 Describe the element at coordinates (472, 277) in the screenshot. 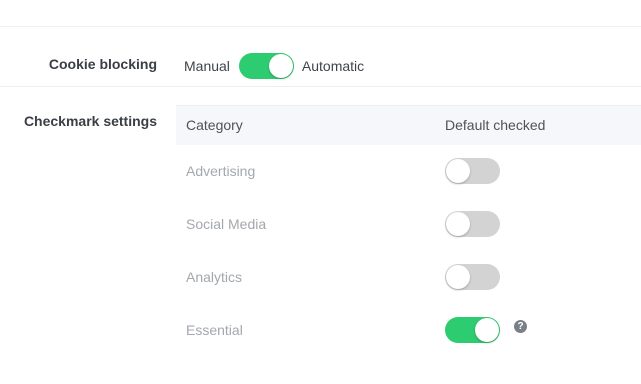

I see `analytics-default-toggle` at that location.